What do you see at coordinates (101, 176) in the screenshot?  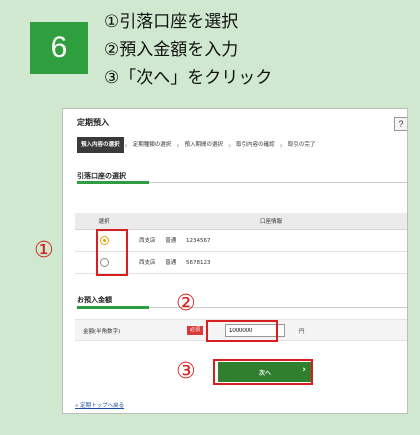 I see `account-section-title: 引落口座の選択` at bounding box center [101, 176].